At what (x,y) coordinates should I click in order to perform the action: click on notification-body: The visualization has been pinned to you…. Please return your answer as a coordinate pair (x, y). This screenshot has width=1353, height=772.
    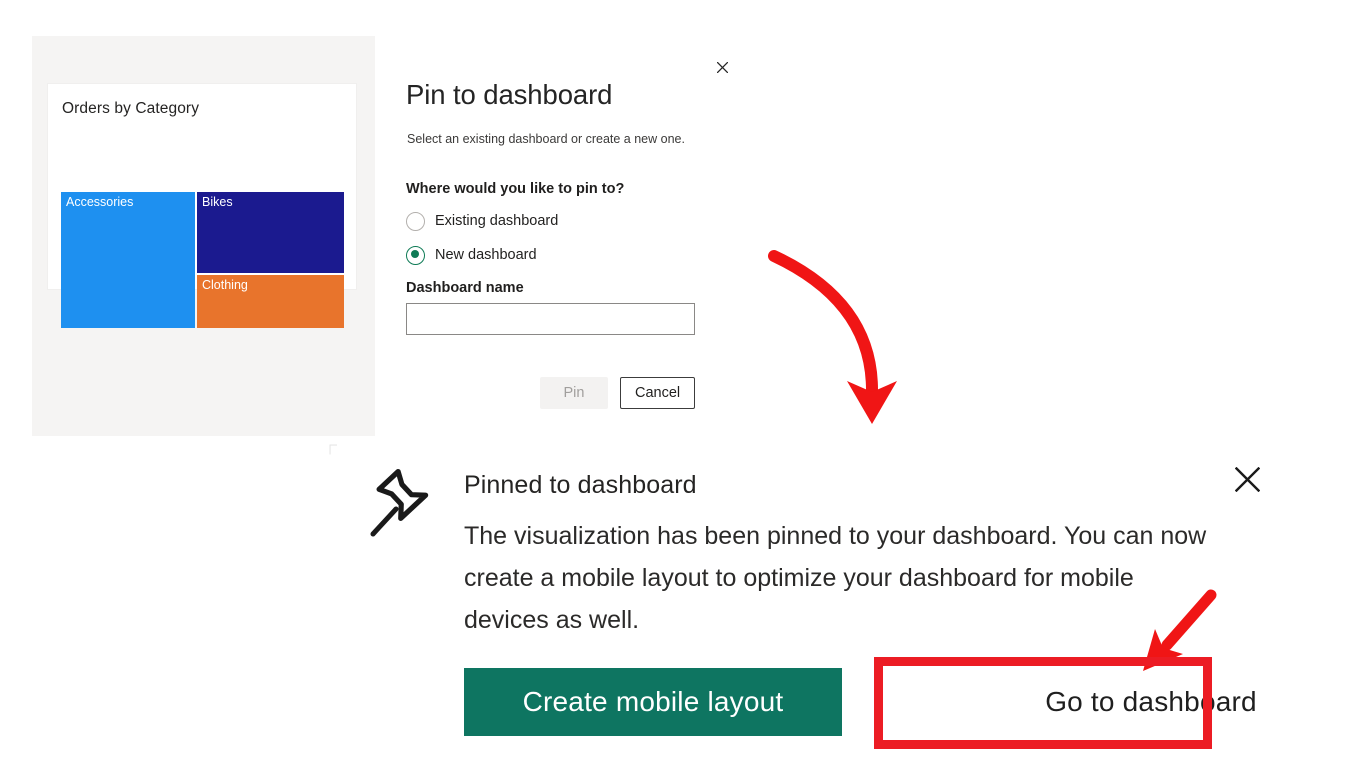
    Looking at the image, I should click on (835, 578).